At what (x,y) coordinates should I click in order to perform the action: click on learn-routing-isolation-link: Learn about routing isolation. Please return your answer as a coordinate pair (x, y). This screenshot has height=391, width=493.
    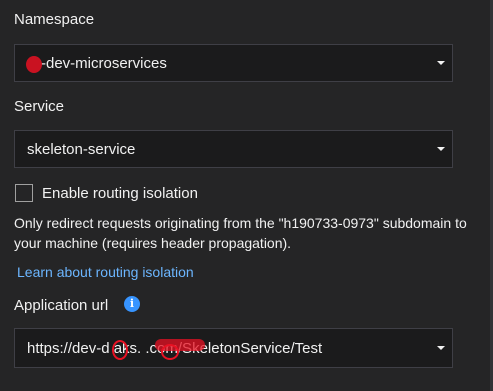
    Looking at the image, I should click on (105, 272).